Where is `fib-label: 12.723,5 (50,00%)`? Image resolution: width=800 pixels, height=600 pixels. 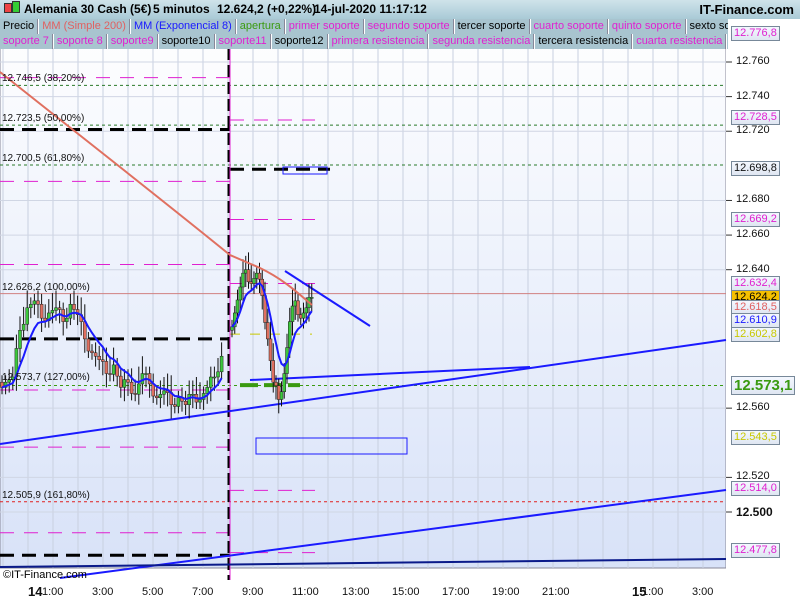
fib-label: 12.723,5 (50,00%) is located at coordinates (43, 119).